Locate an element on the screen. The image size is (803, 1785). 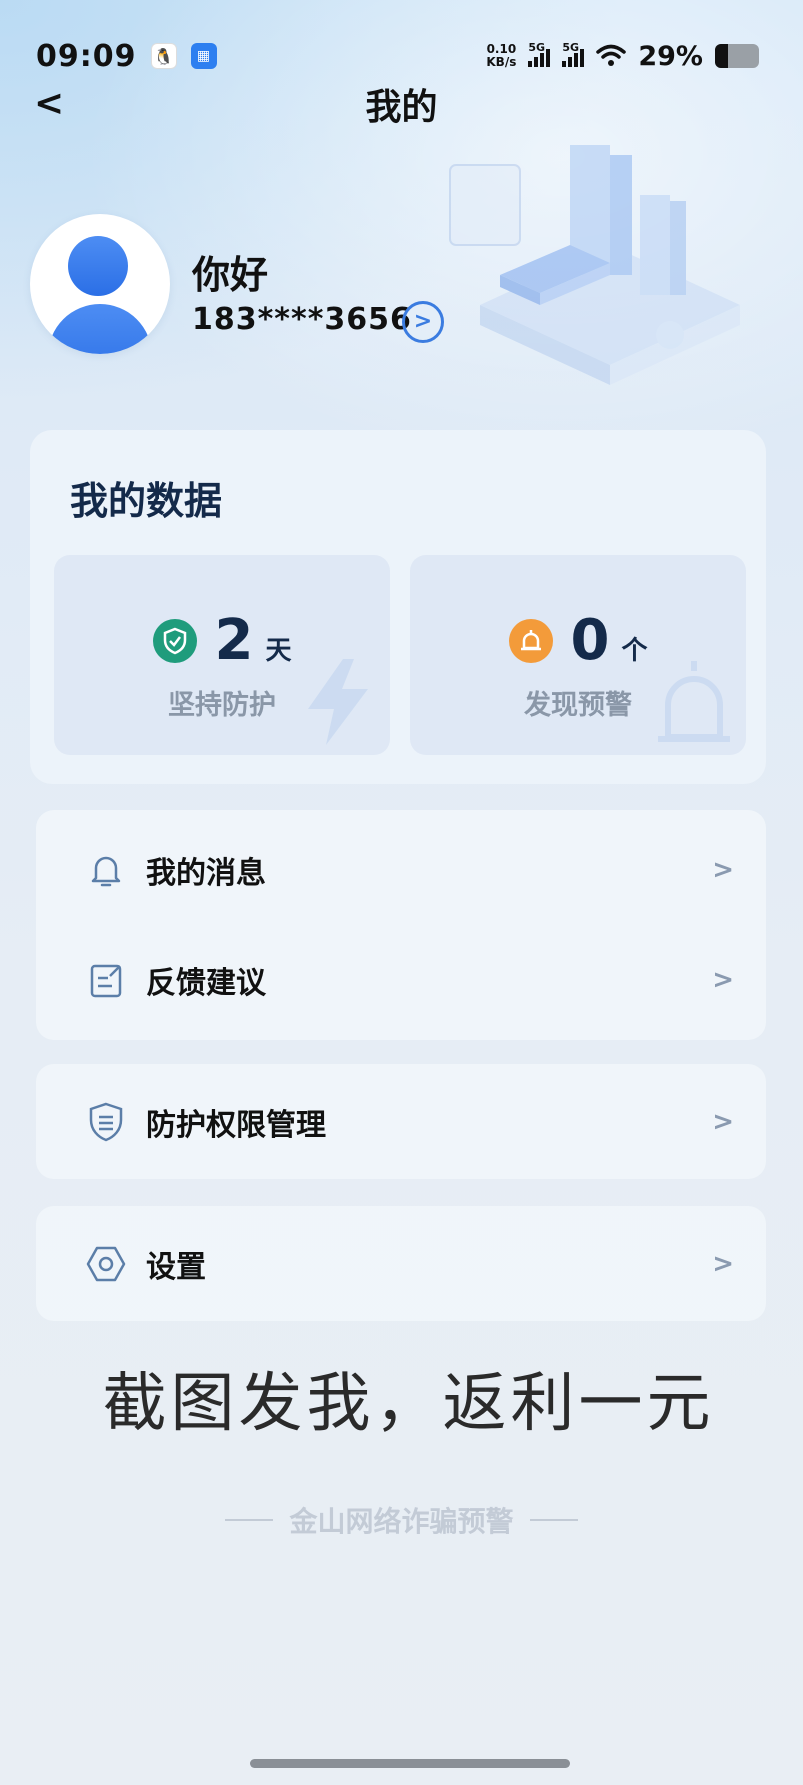
profile-arrow-icon: > is located at coordinates (423, 322).